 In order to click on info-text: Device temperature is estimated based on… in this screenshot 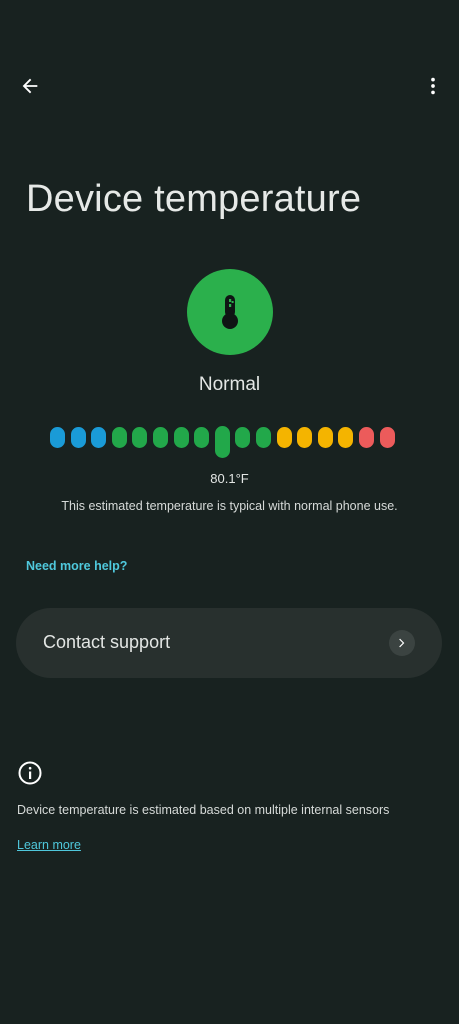, I will do `click(203, 810)`.